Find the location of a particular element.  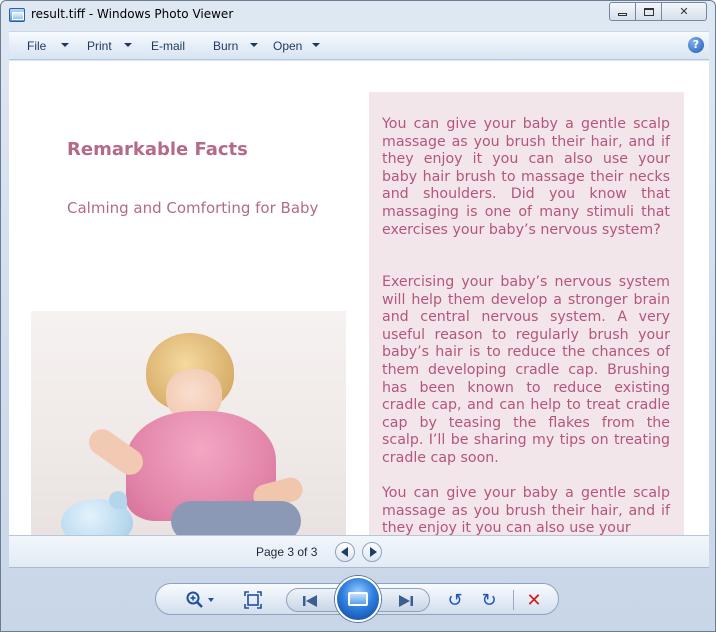

file-dropdown-arrow-icon is located at coordinates (65, 45).